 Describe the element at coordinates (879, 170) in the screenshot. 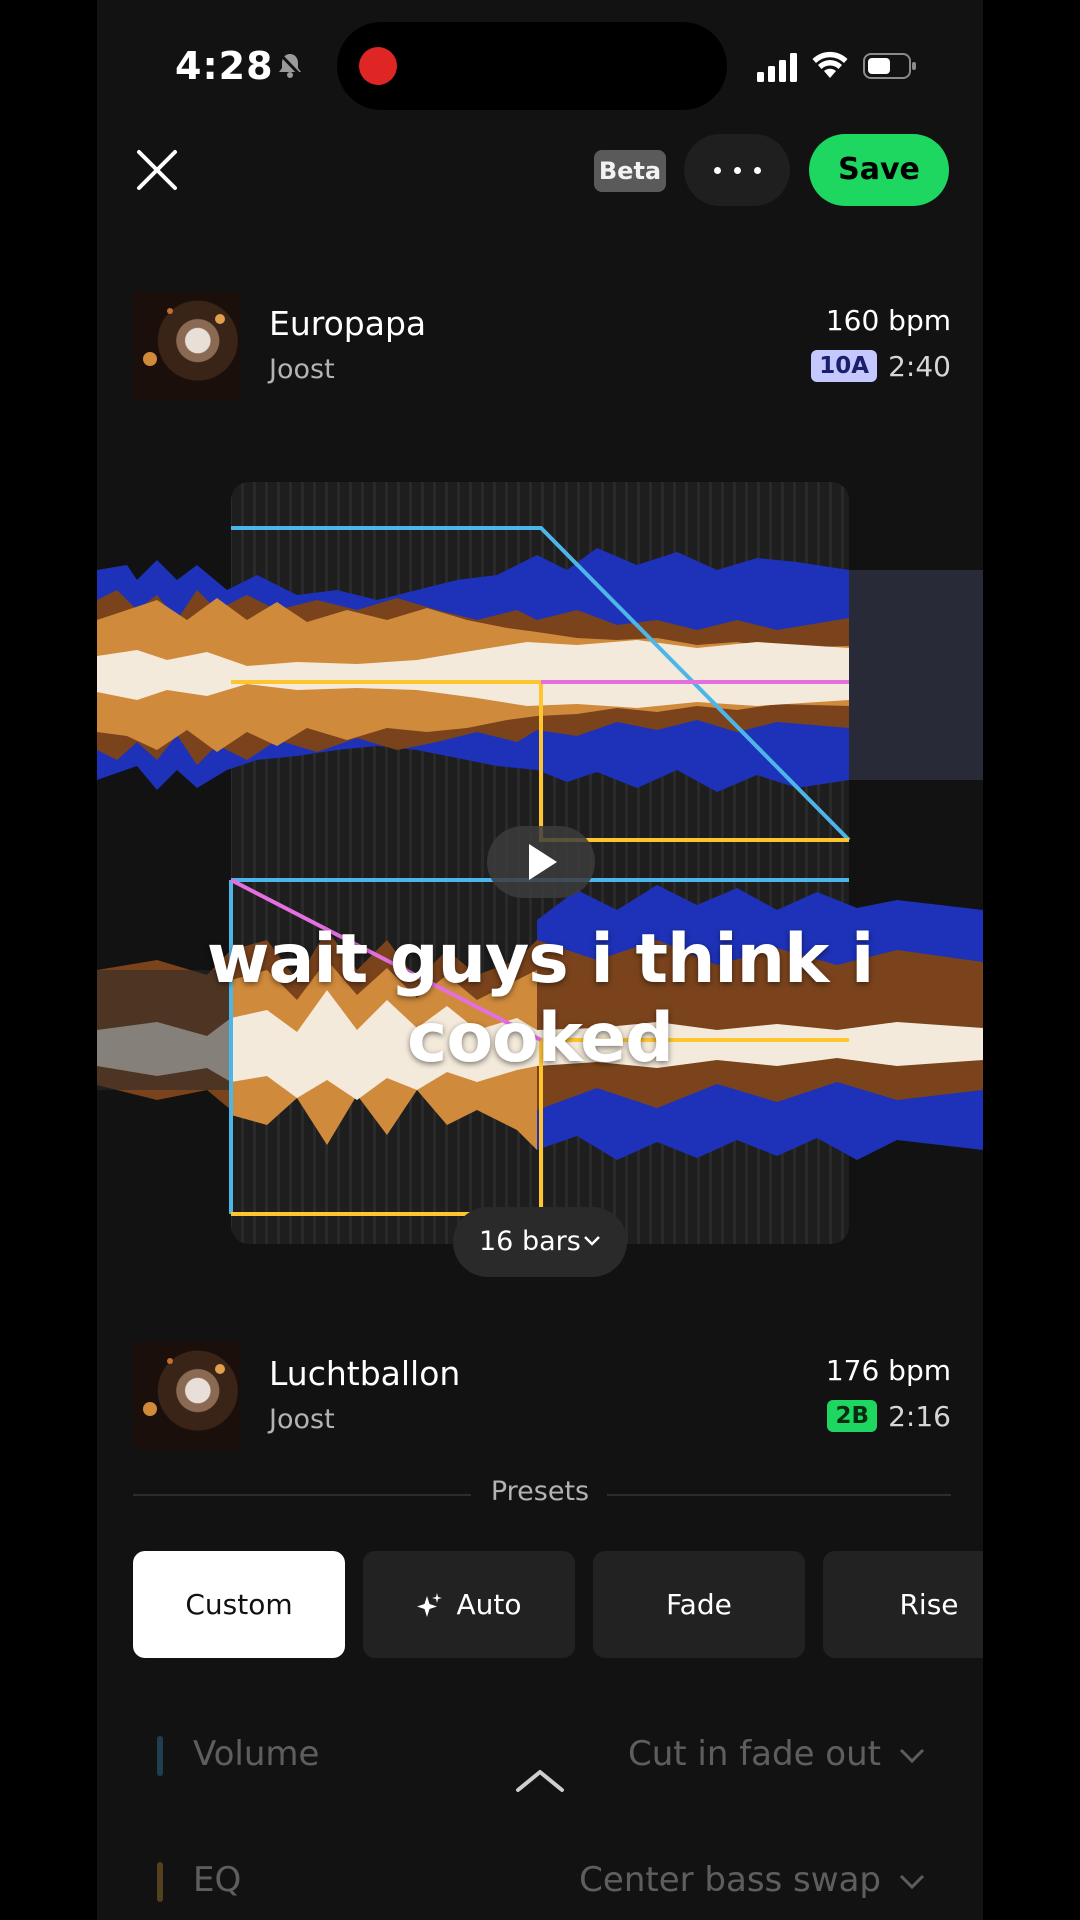

I see `save-button: Save` at that location.